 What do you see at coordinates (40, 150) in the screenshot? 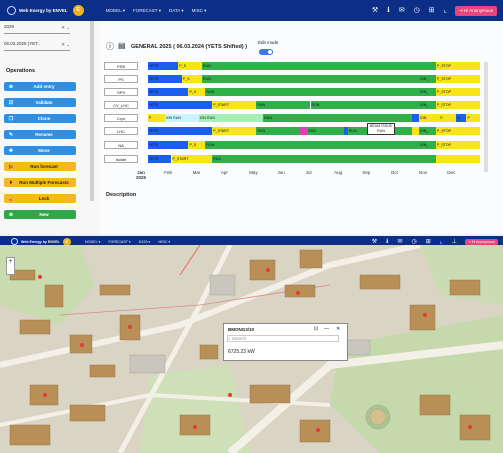
I see `move-button: ✥ Move` at bounding box center [40, 150].